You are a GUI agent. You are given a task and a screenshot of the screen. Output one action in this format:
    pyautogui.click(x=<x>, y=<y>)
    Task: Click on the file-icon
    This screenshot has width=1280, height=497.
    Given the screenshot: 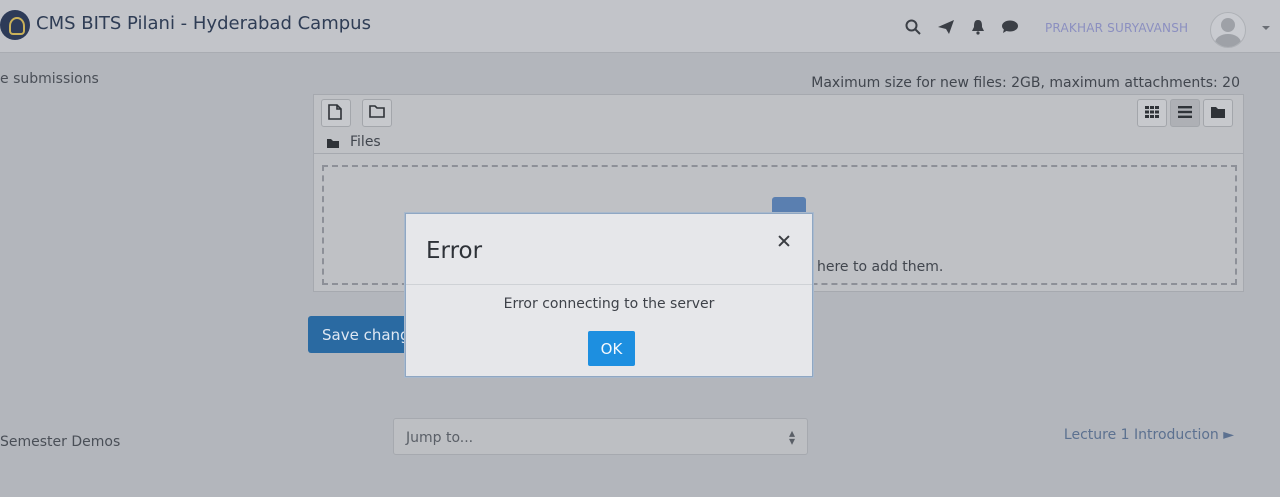 What is the action you would take?
    pyautogui.click(x=335, y=112)
    